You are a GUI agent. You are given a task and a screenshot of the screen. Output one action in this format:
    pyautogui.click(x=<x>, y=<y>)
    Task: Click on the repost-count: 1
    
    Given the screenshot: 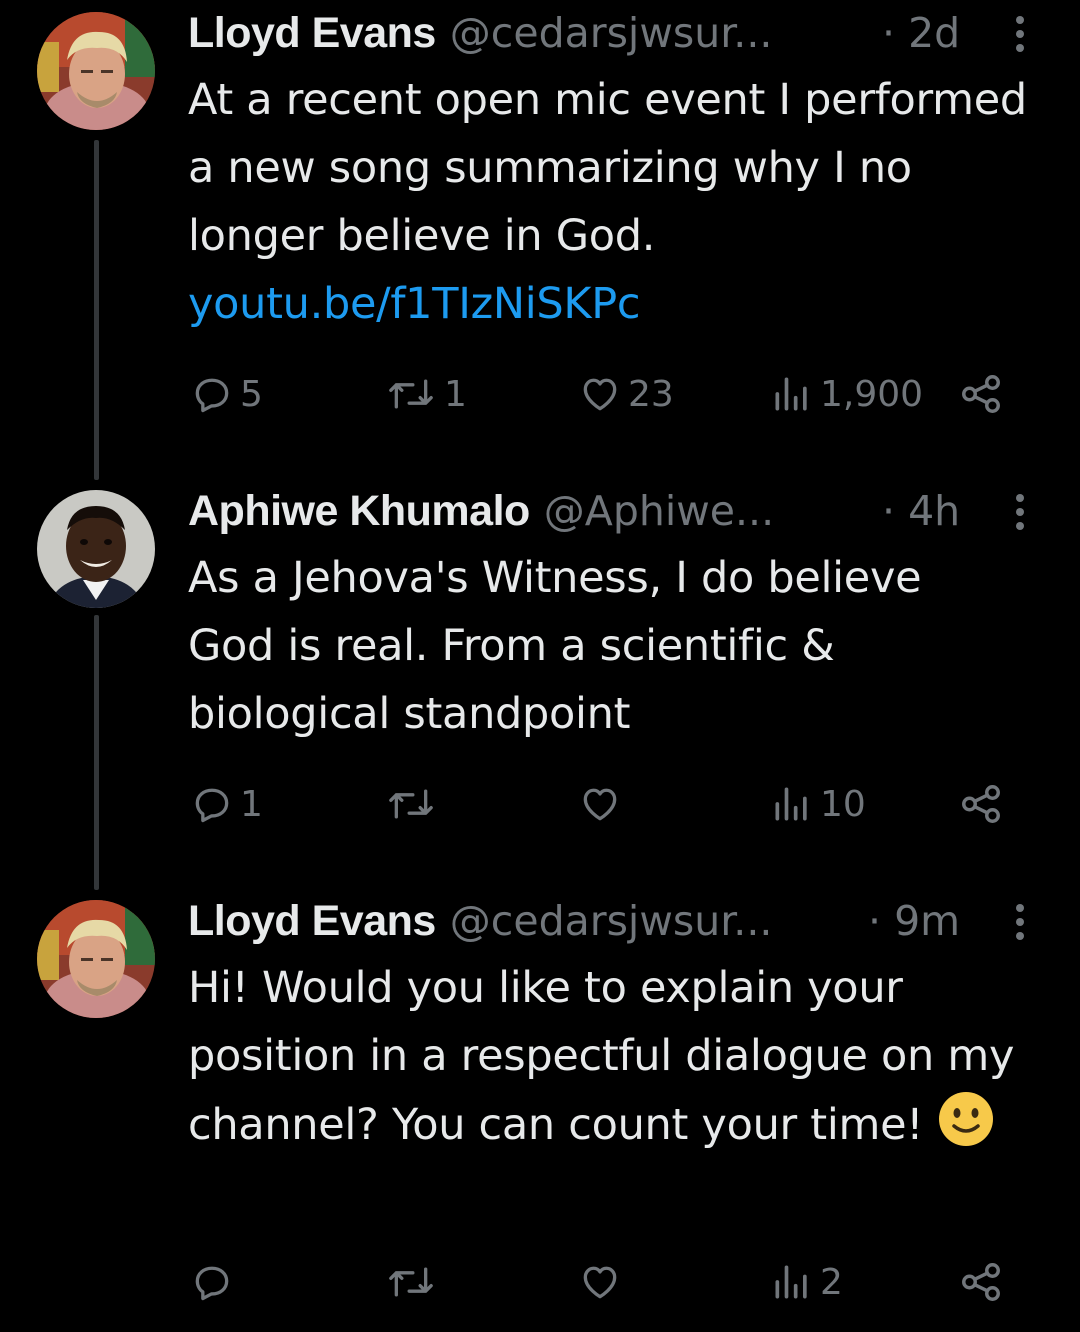 What is the action you would take?
    pyautogui.click(x=455, y=394)
    